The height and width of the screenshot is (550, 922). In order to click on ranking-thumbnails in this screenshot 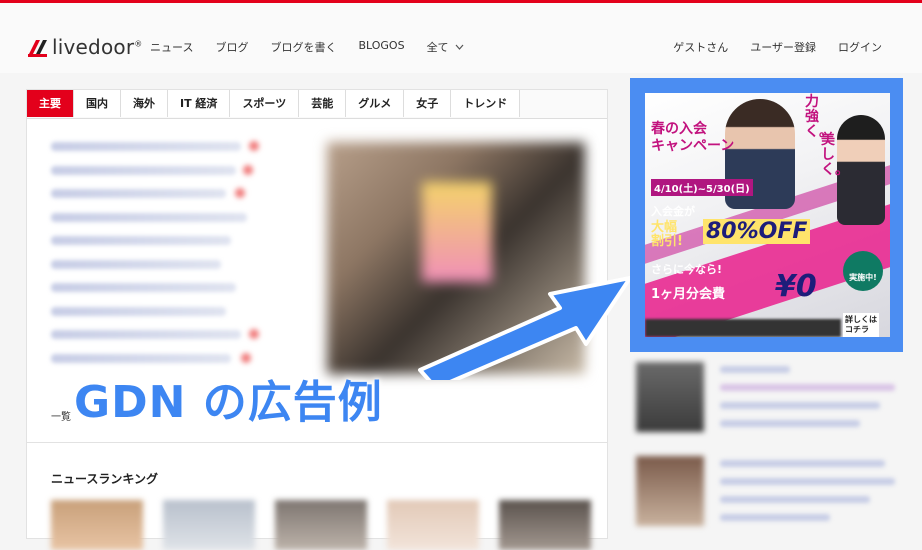, I will do `click(321, 525)`.